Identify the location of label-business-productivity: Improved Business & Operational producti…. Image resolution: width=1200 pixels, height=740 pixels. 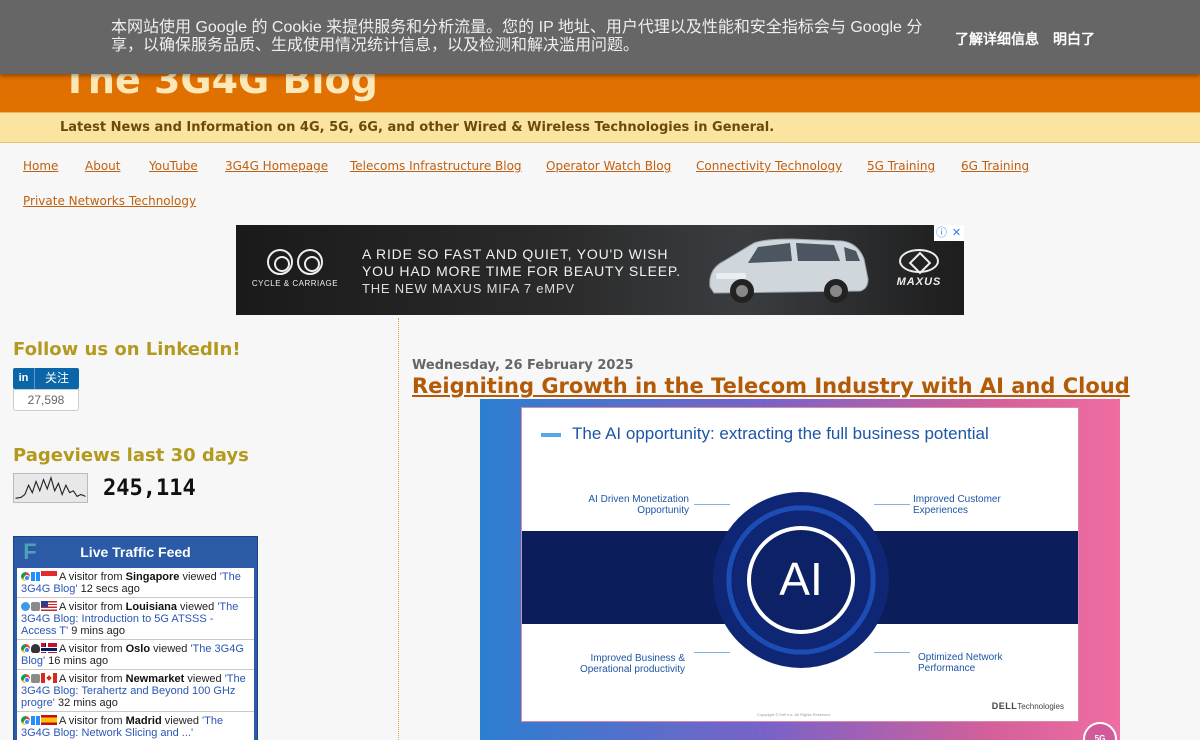
(632, 664).